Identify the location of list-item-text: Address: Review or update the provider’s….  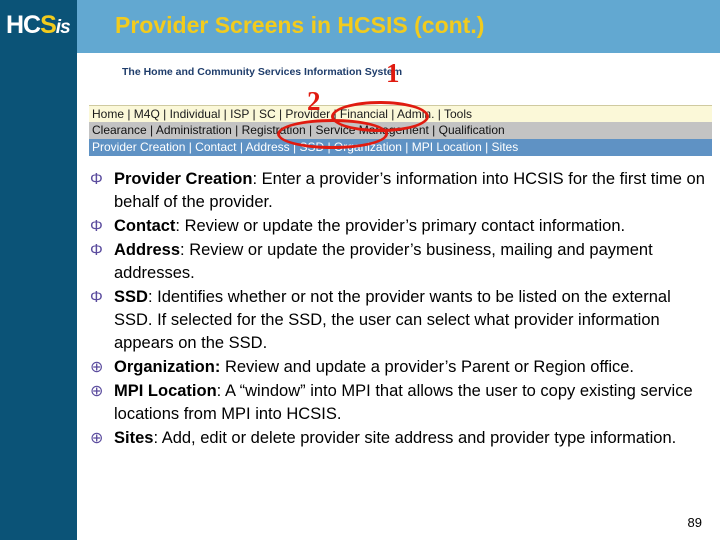
(410, 262).